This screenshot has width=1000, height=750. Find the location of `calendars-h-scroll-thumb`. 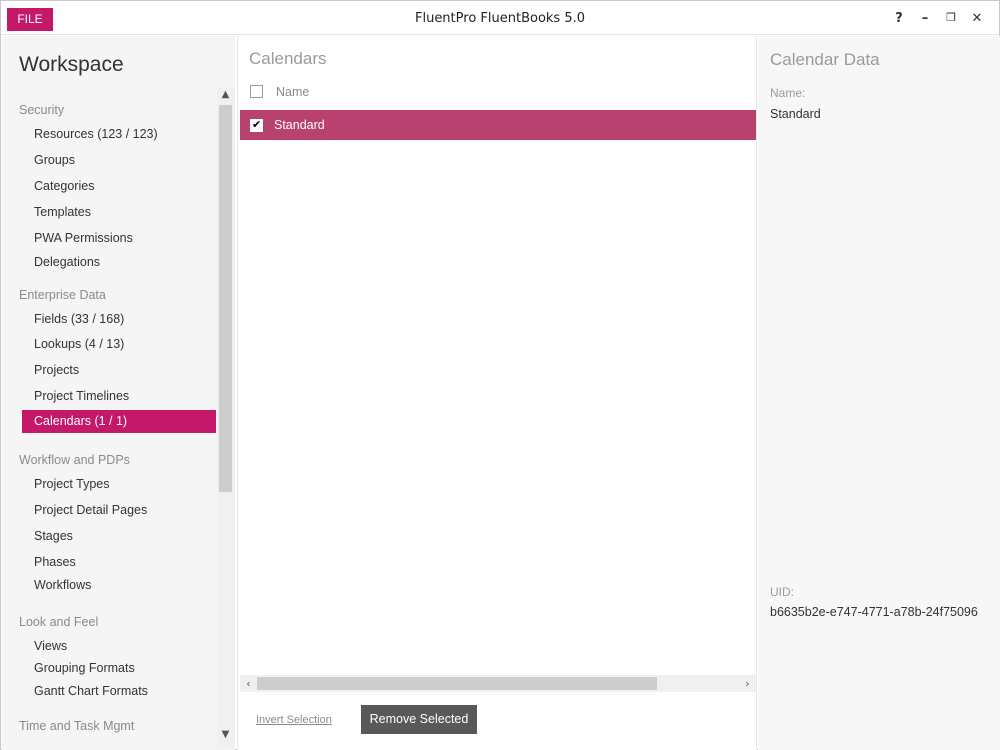

calendars-h-scroll-thumb is located at coordinates (457, 683).